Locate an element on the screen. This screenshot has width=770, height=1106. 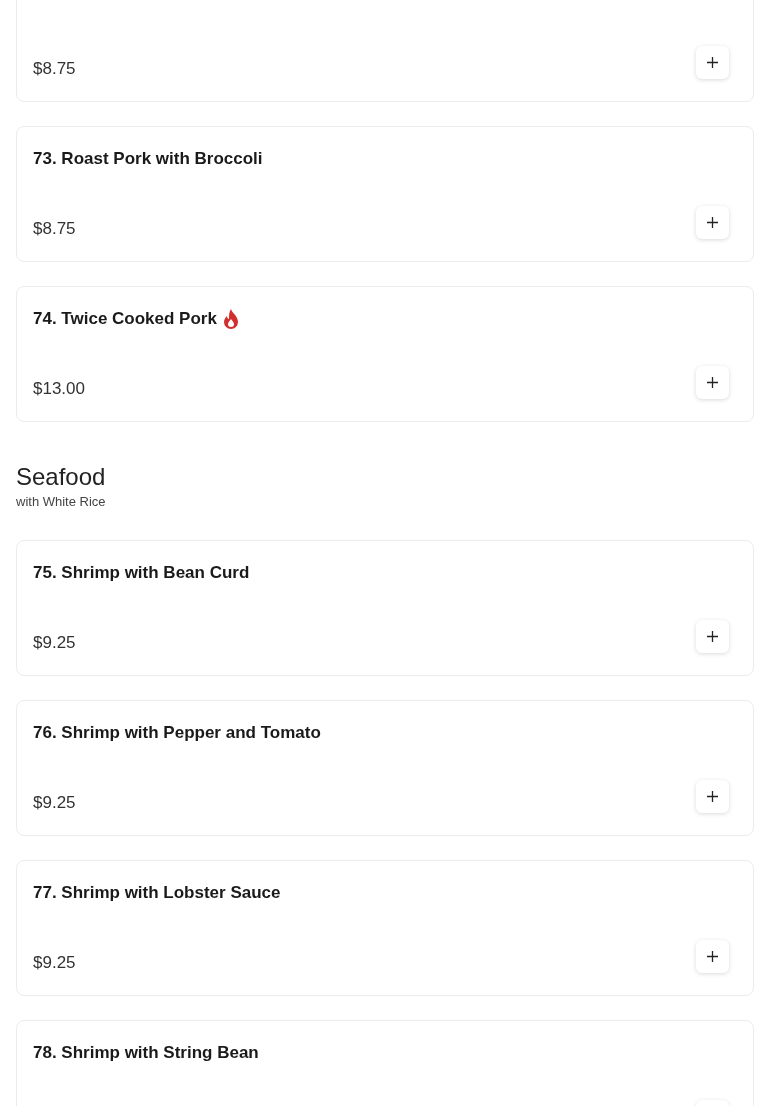
item-price: $13.00 is located at coordinates (59, 389).